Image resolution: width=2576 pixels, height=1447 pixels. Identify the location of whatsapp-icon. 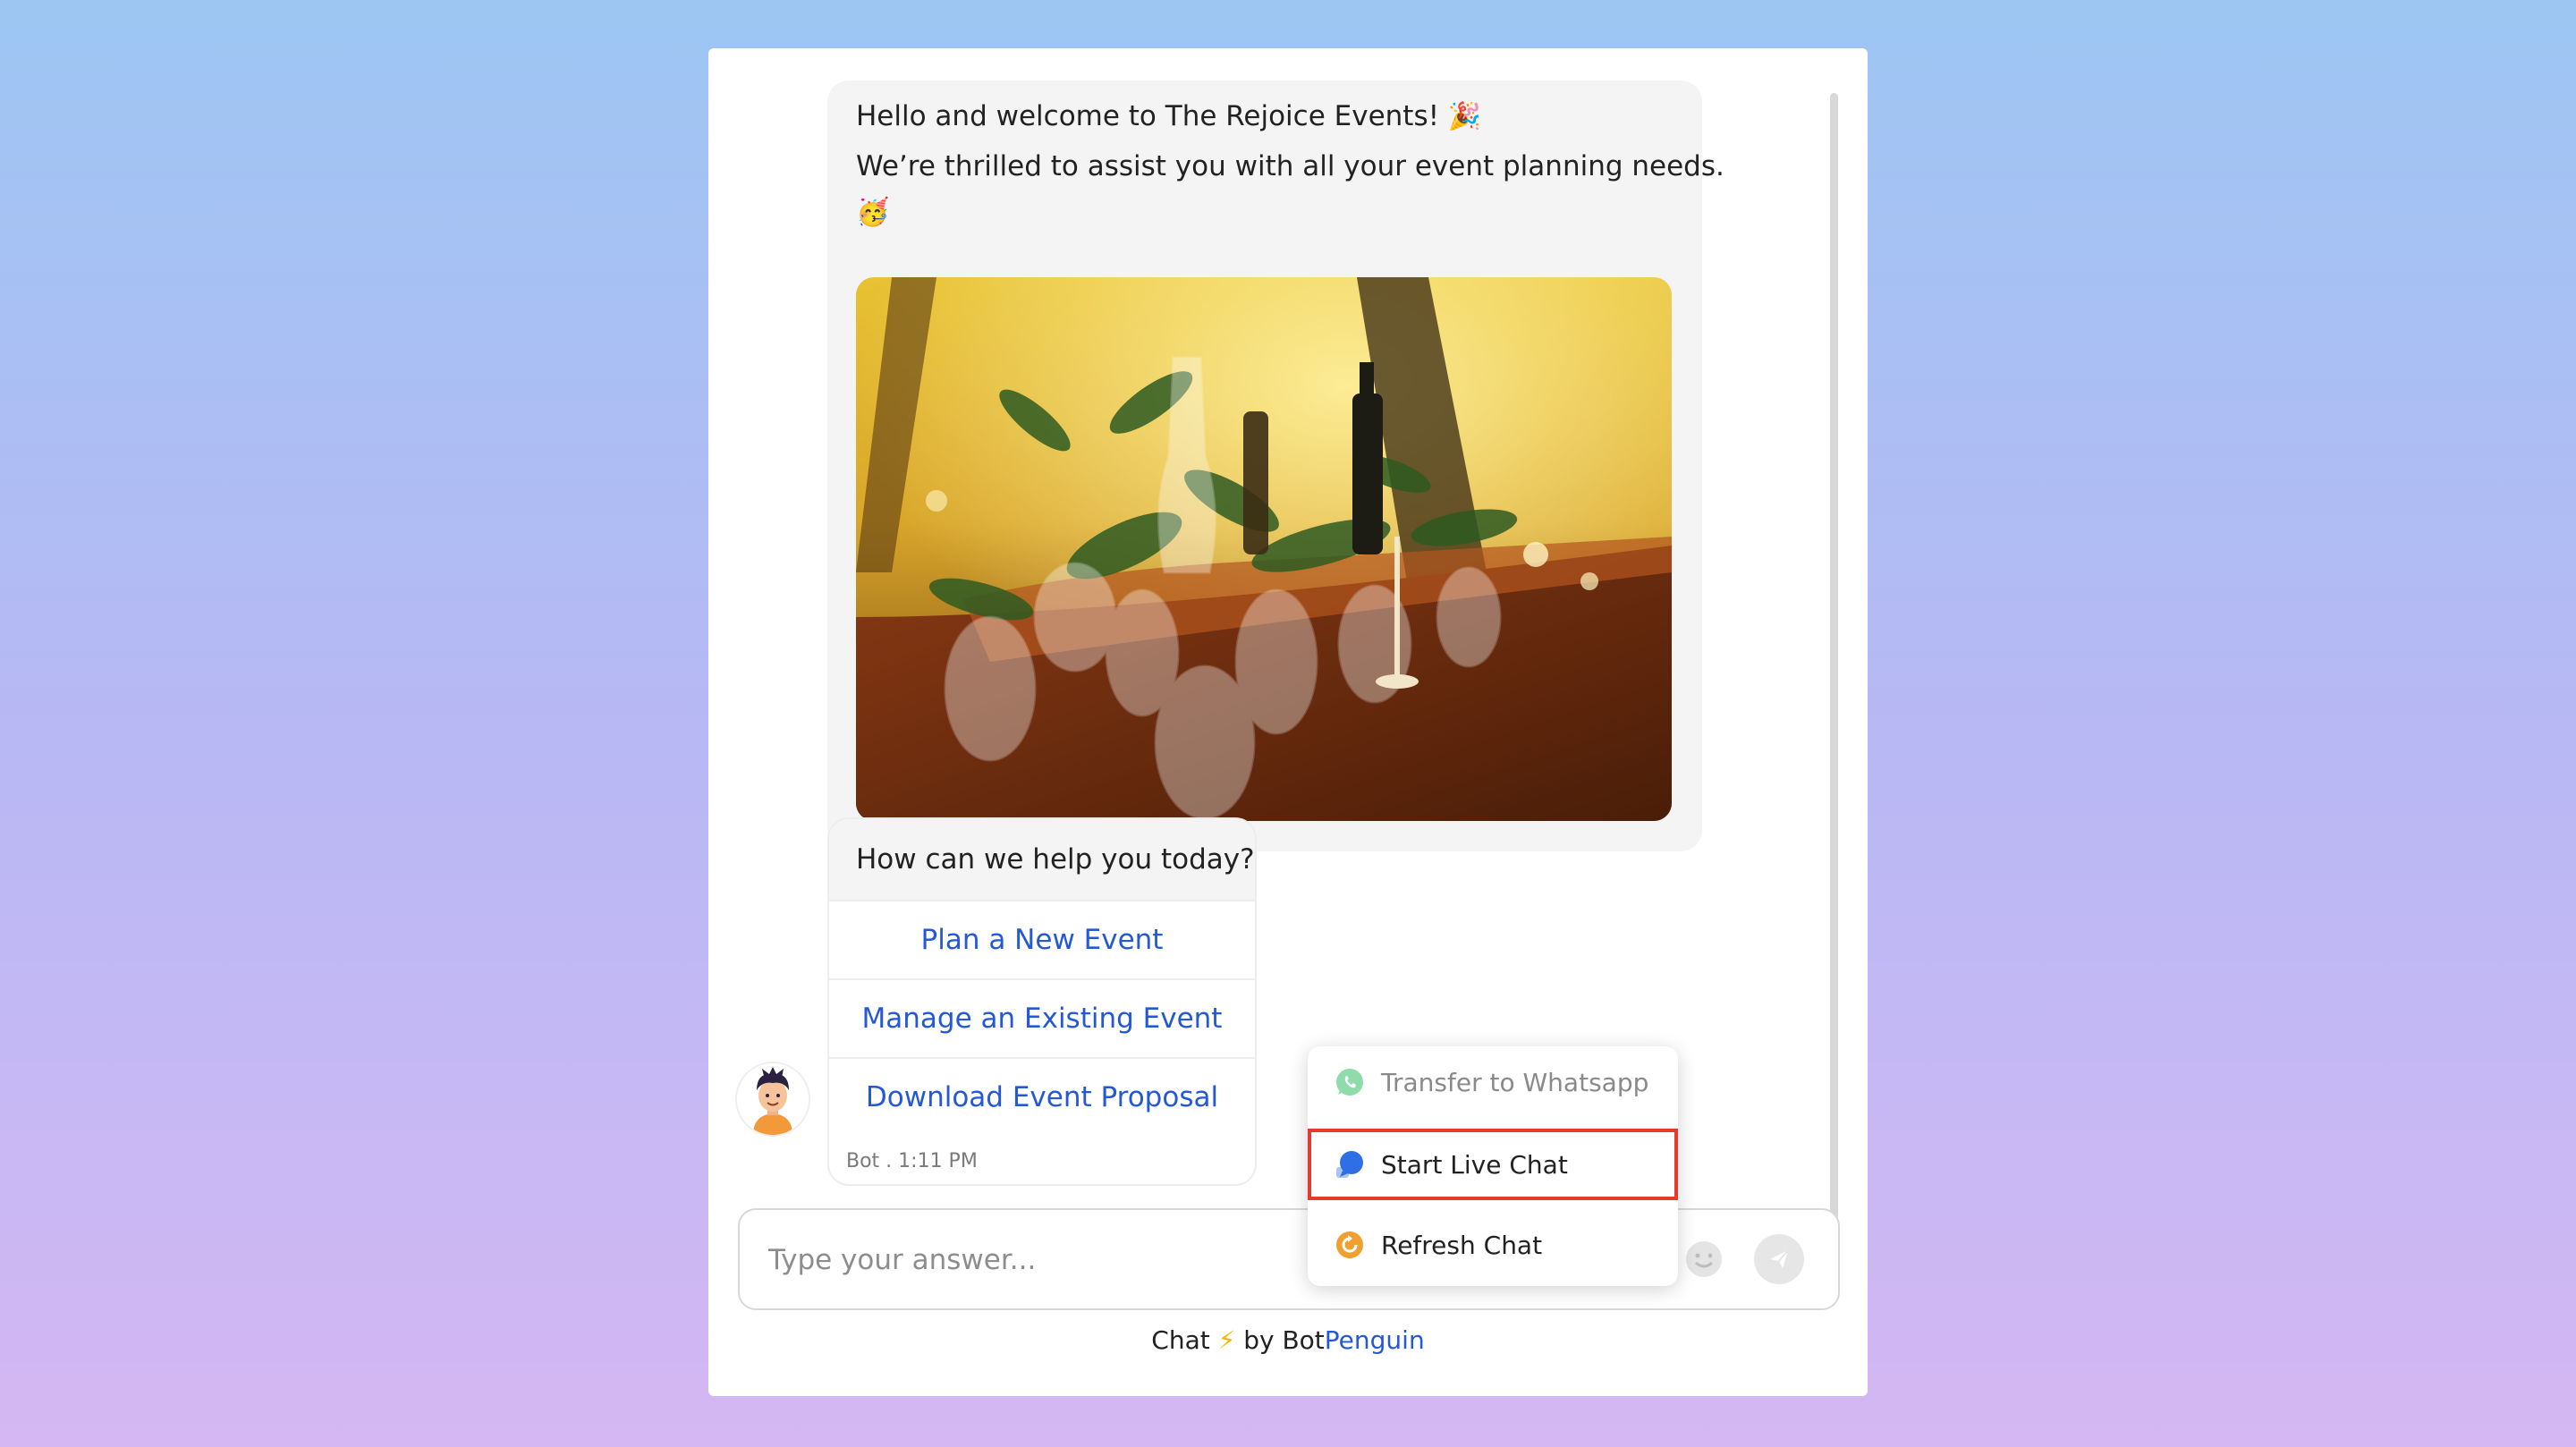
(1349, 1082).